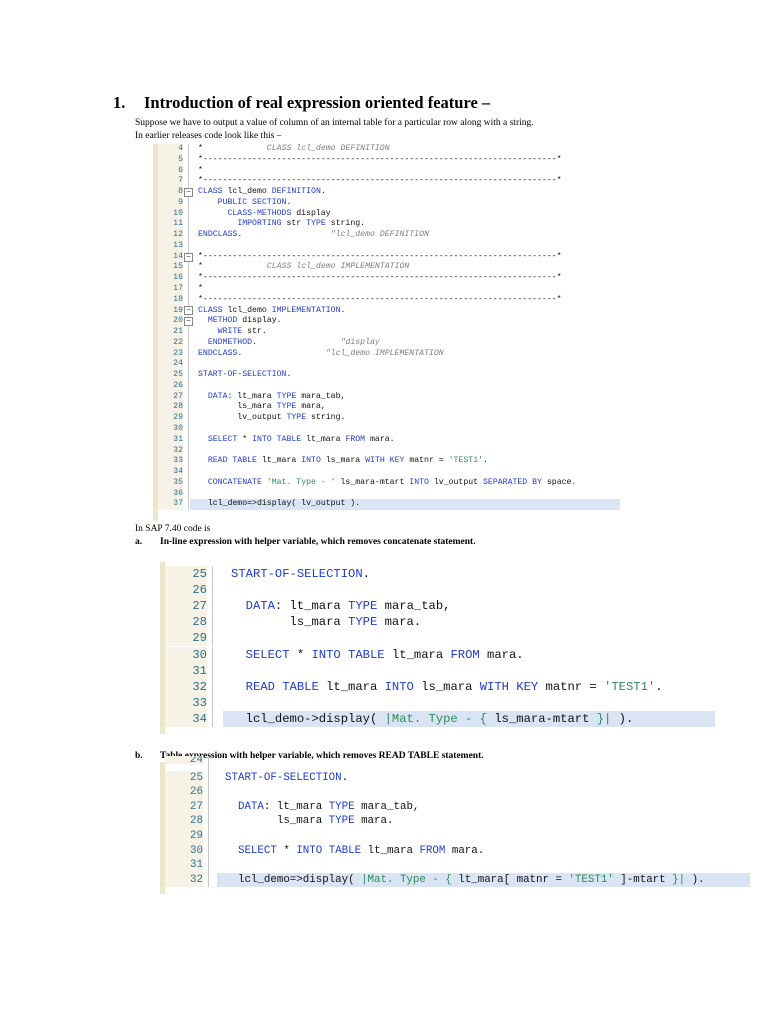 Image resolution: width=768 pixels, height=1024 pixels. I want to click on line-number: 7, so click(170, 182).